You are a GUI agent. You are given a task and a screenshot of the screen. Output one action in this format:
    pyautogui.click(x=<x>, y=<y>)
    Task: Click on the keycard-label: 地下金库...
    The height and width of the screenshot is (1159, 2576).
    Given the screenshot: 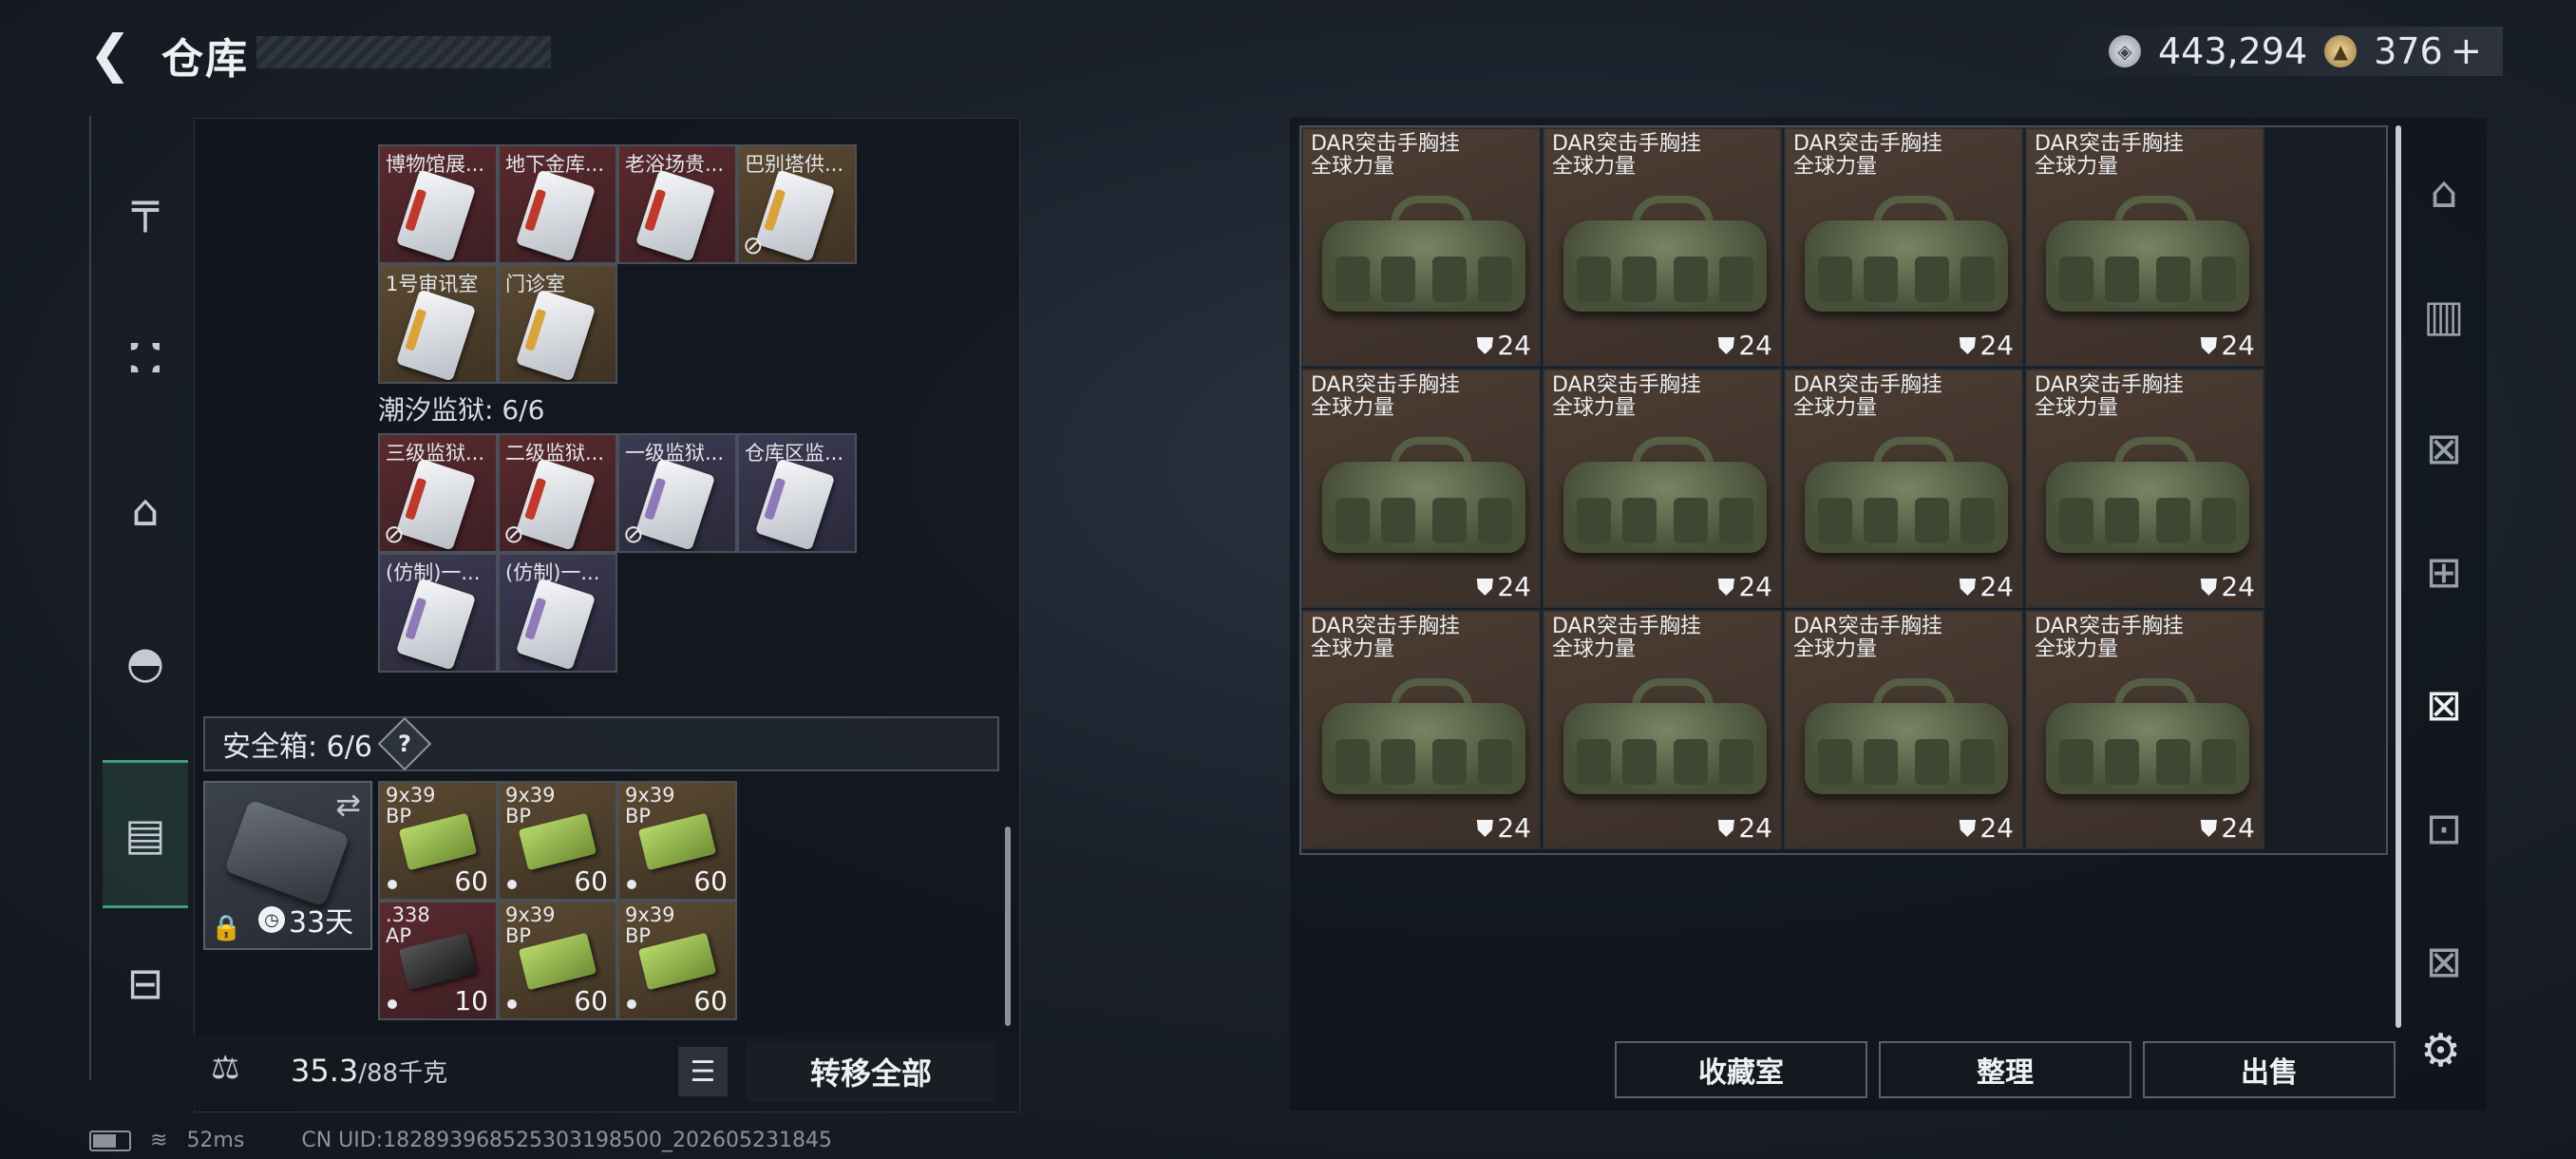 What is the action you would take?
    pyautogui.click(x=555, y=164)
    